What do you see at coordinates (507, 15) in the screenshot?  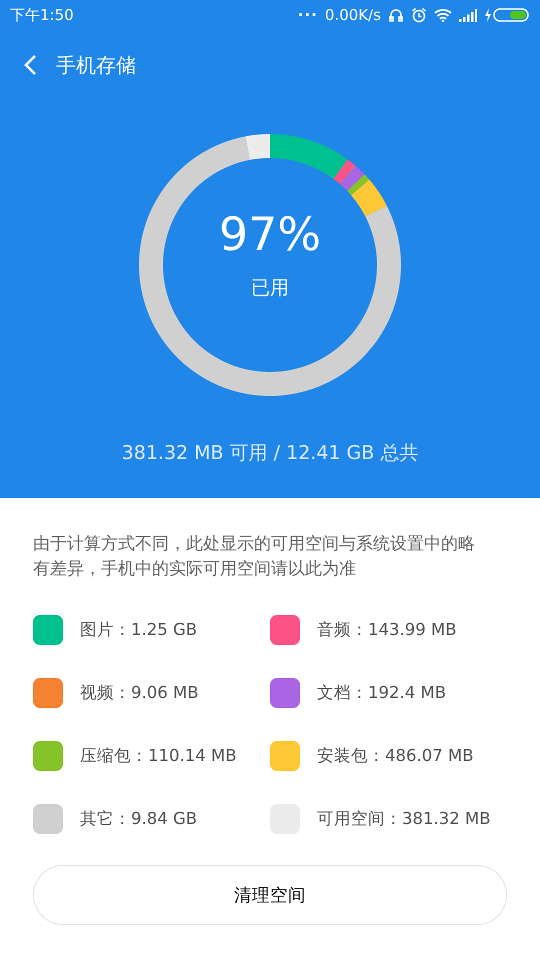 I see `charging-battery-icon` at bounding box center [507, 15].